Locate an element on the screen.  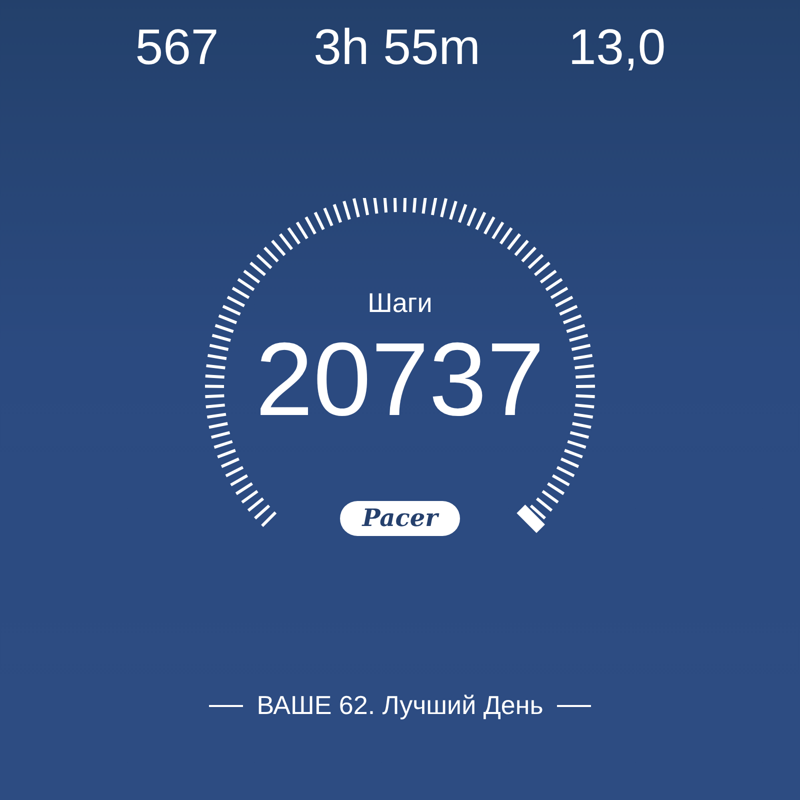
stat-value: 13,0 is located at coordinates (617, 47).